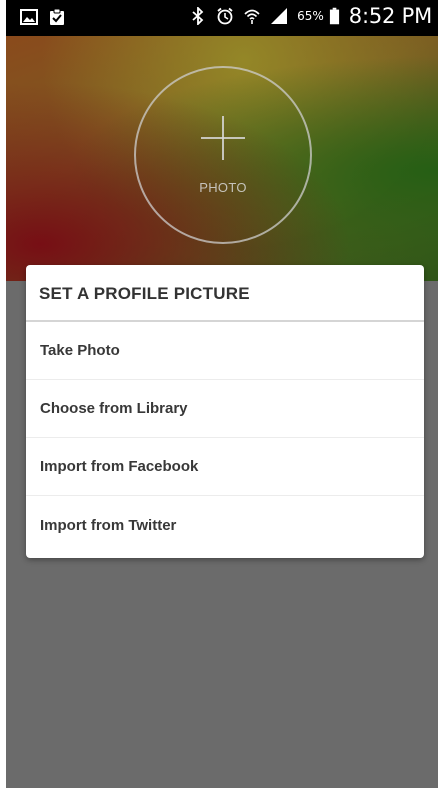 Image resolution: width=438 pixels, height=788 pixels. Describe the element at coordinates (225, 351) in the screenshot. I see `take-photo-option: Take Photo` at that location.